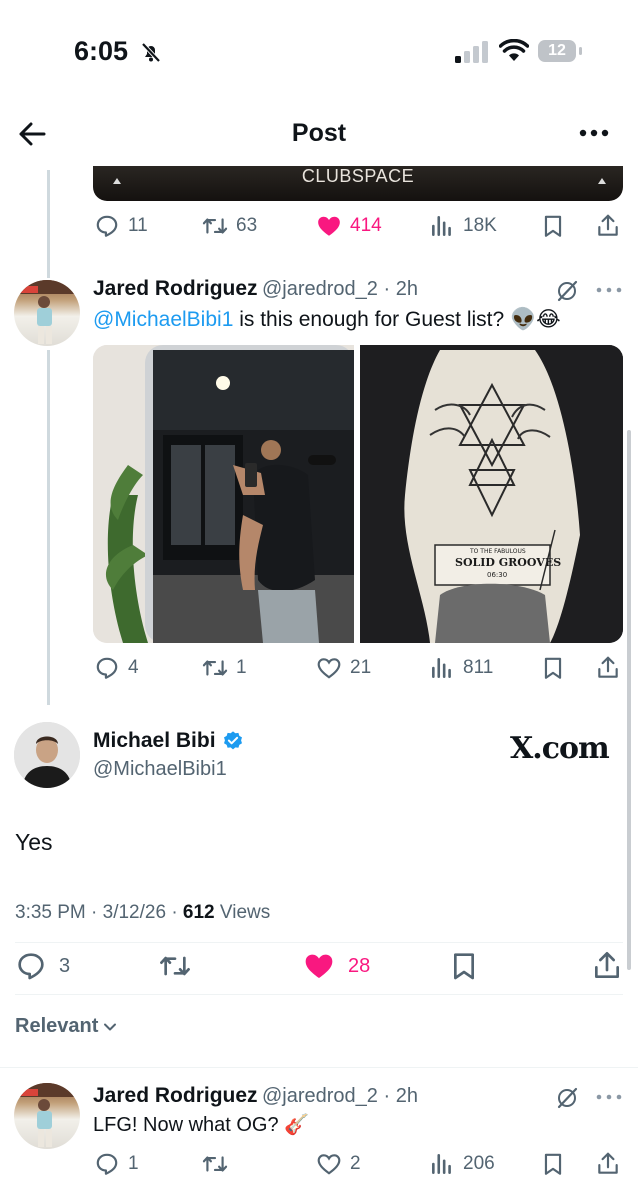  What do you see at coordinates (580, 51) in the screenshot?
I see `battery-cap` at bounding box center [580, 51].